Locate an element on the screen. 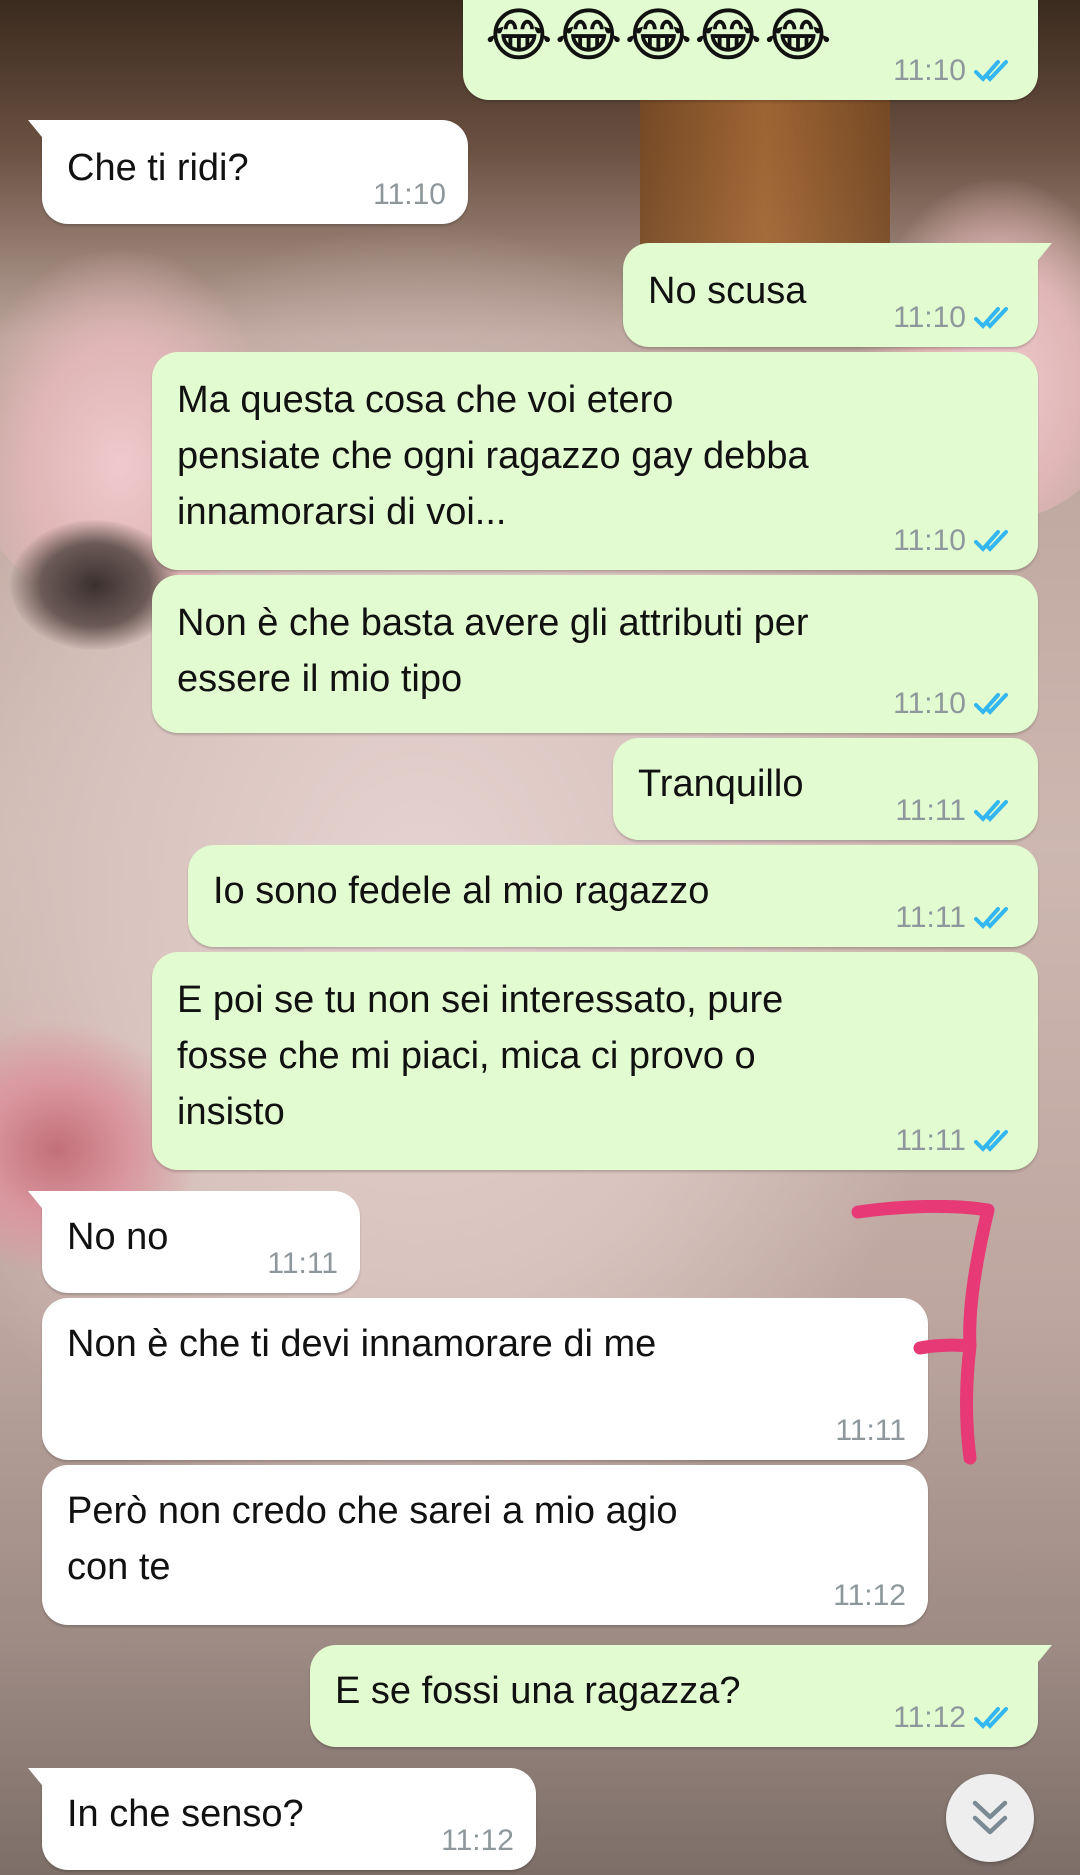 The height and width of the screenshot is (1875, 1080). handwritten-seven-annotation is located at coordinates (923, 1332).